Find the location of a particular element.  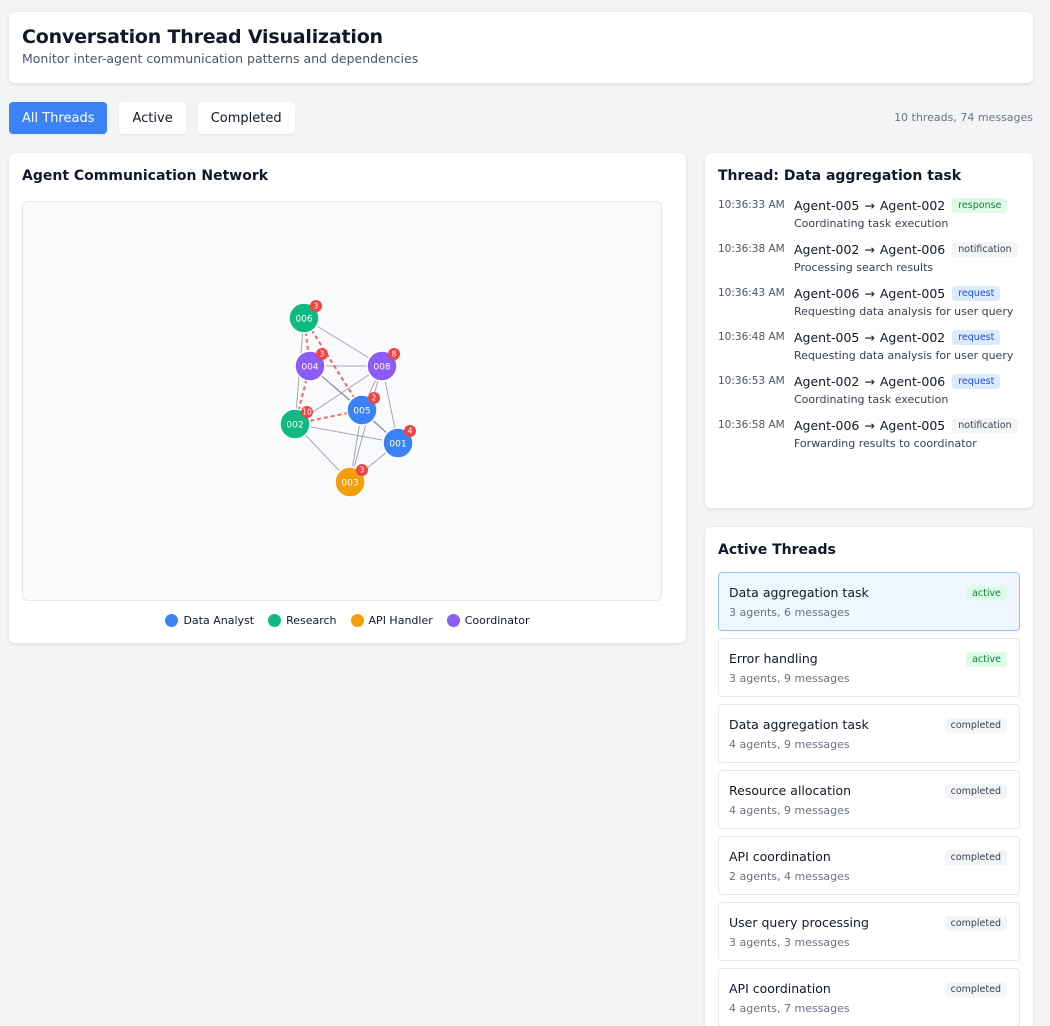

thread-meta: 2 agents, 4 messages is located at coordinates (789, 876).